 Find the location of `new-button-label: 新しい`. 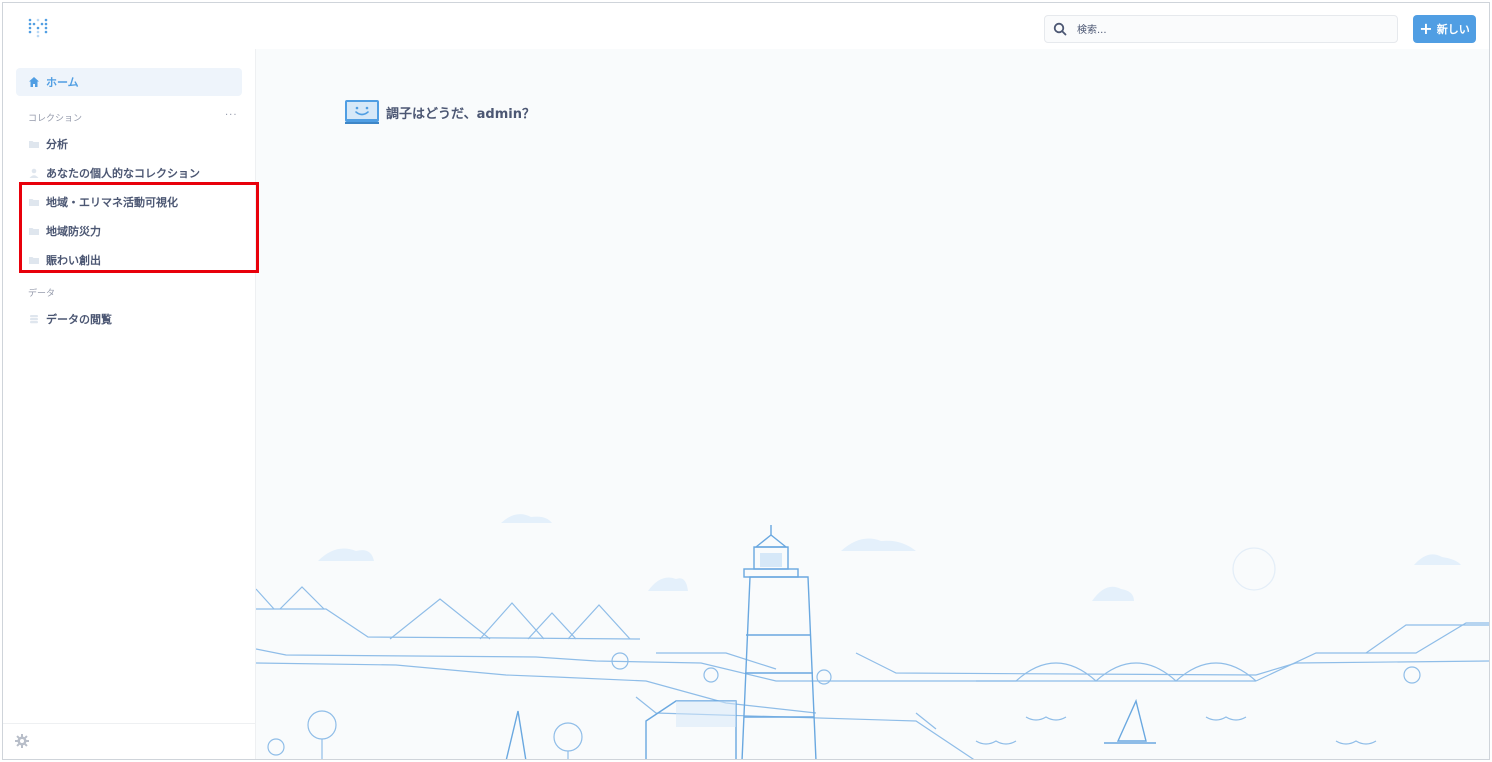

new-button-label: 新しい is located at coordinates (1453, 29).